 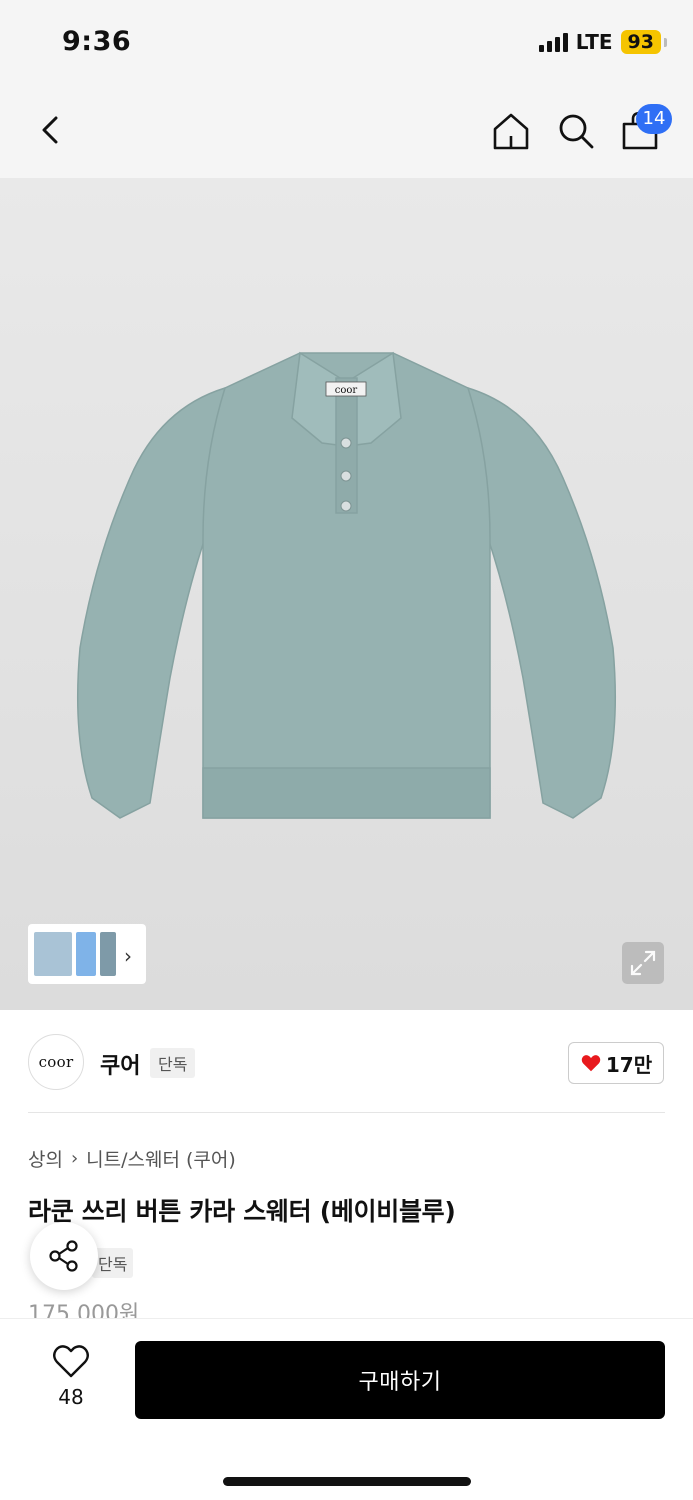 I want to click on brand-logo: coor, so click(x=56, y=1062).